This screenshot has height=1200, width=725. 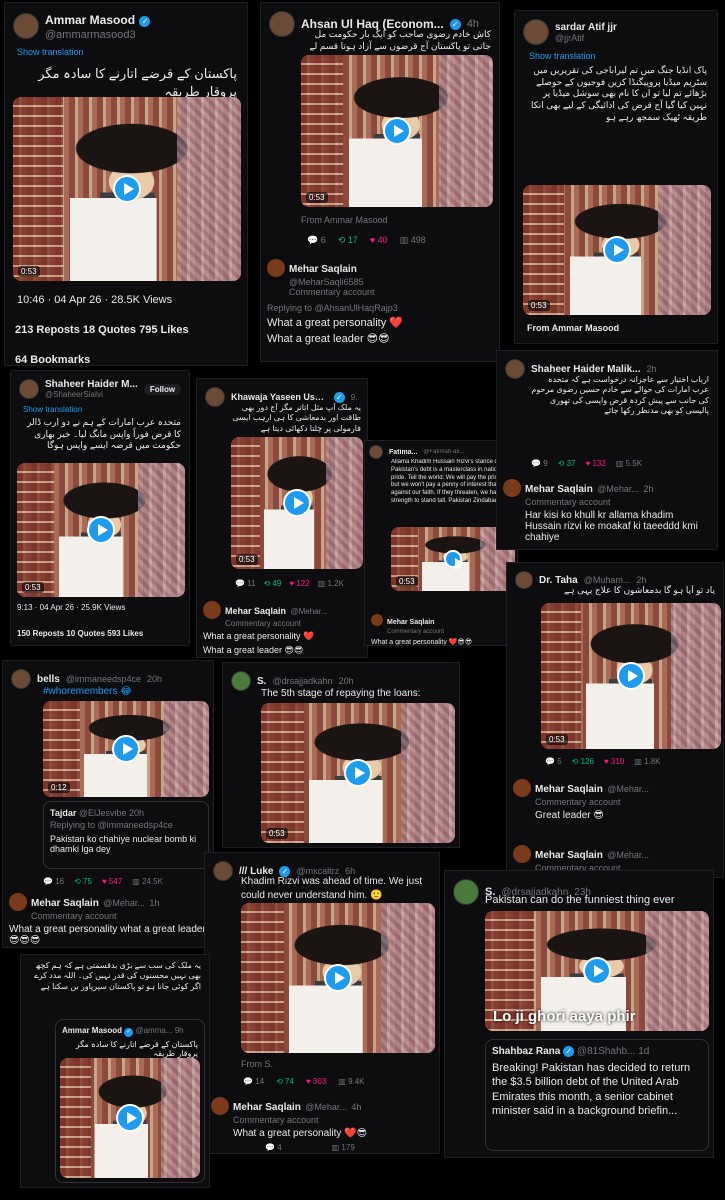 I want to click on views-icon: ▥ 179, so click(x=343, y=1147).